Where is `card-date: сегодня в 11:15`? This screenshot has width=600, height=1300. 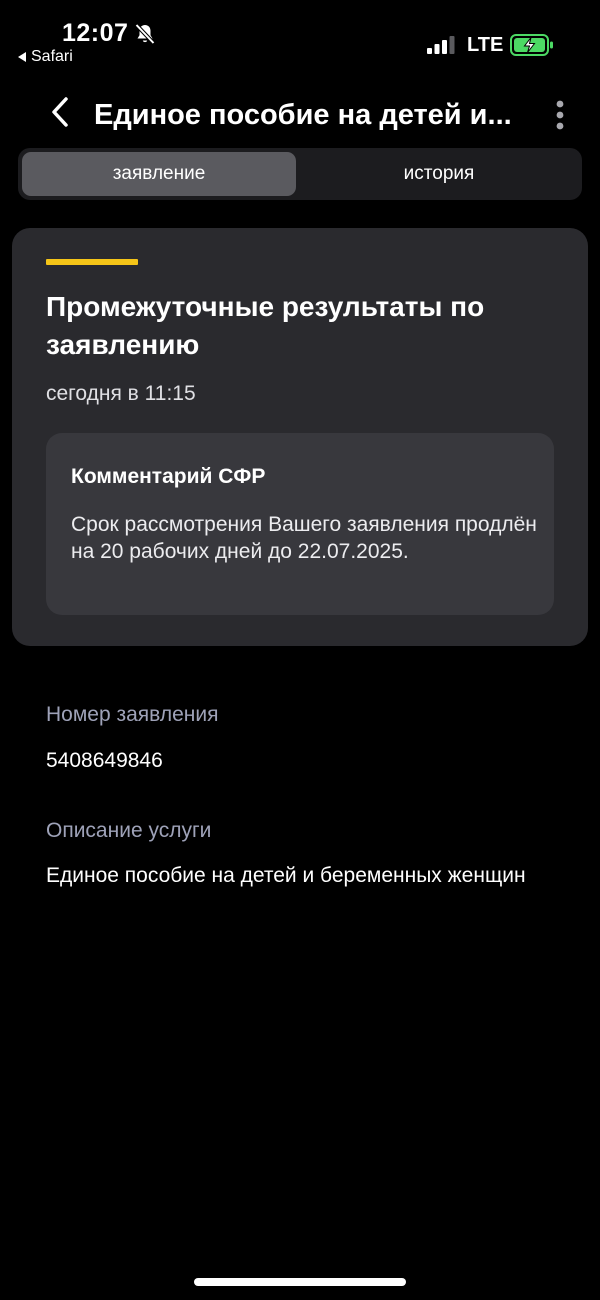 card-date: сегодня в 11:15 is located at coordinates (121, 393).